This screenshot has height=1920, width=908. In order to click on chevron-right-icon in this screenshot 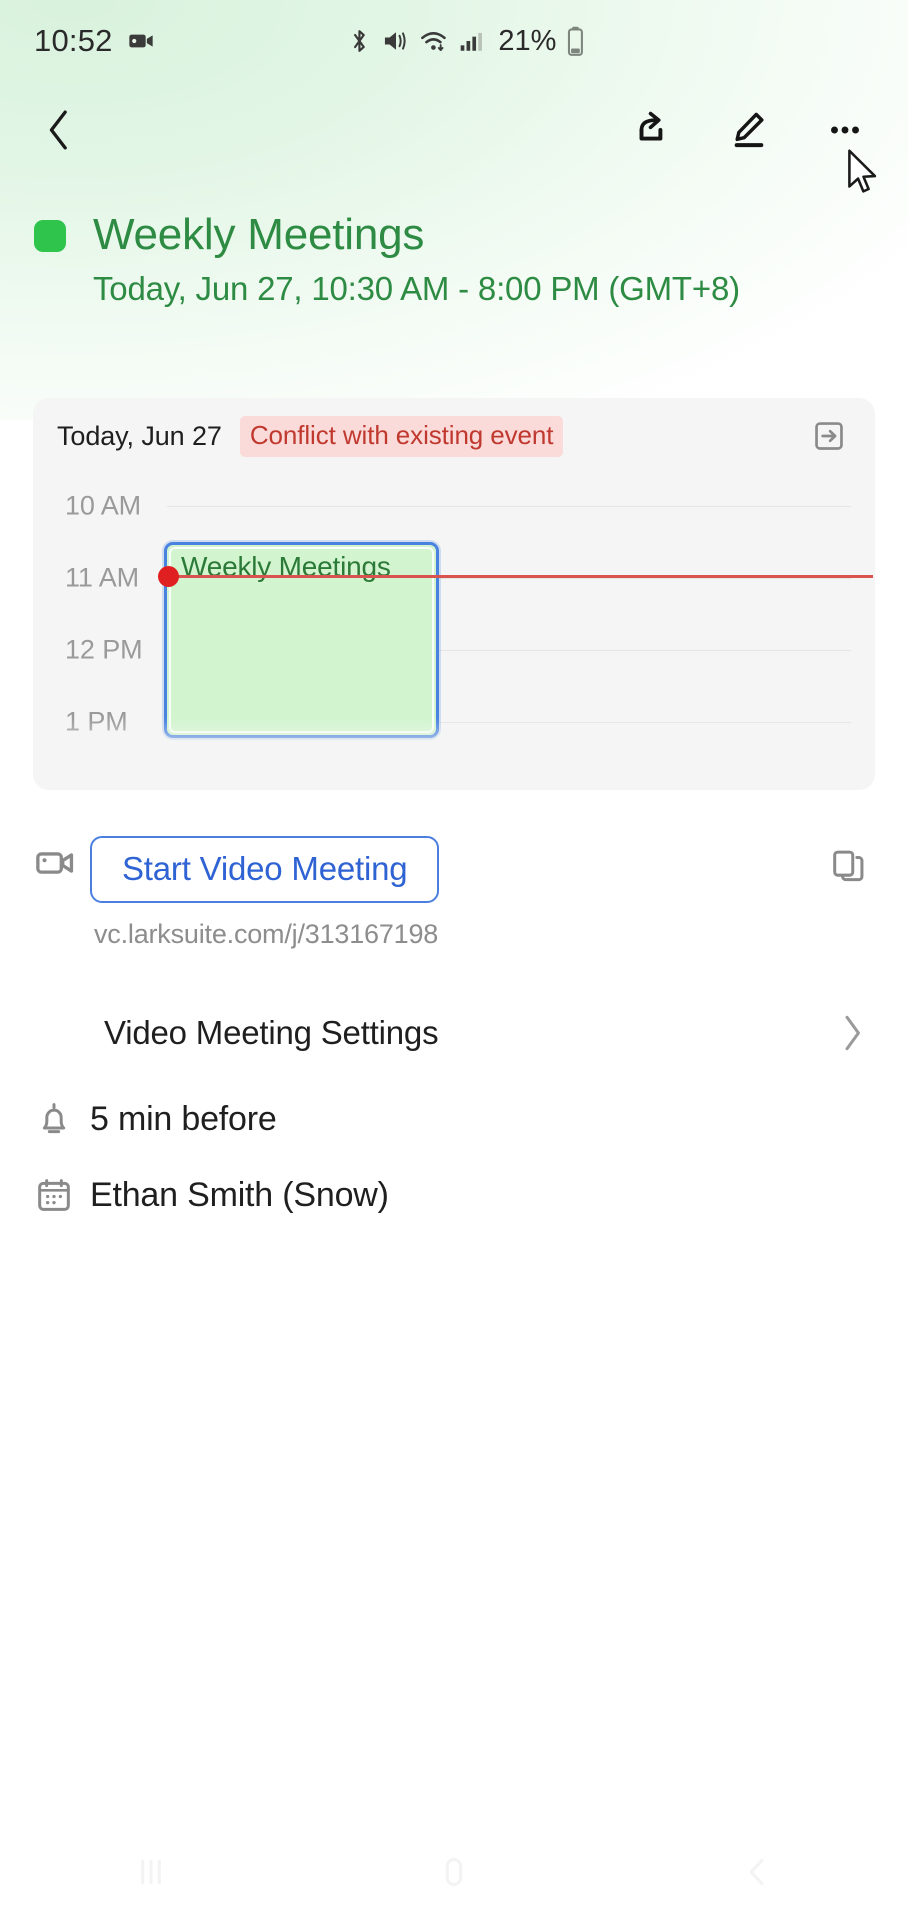, I will do `click(852, 1033)`.